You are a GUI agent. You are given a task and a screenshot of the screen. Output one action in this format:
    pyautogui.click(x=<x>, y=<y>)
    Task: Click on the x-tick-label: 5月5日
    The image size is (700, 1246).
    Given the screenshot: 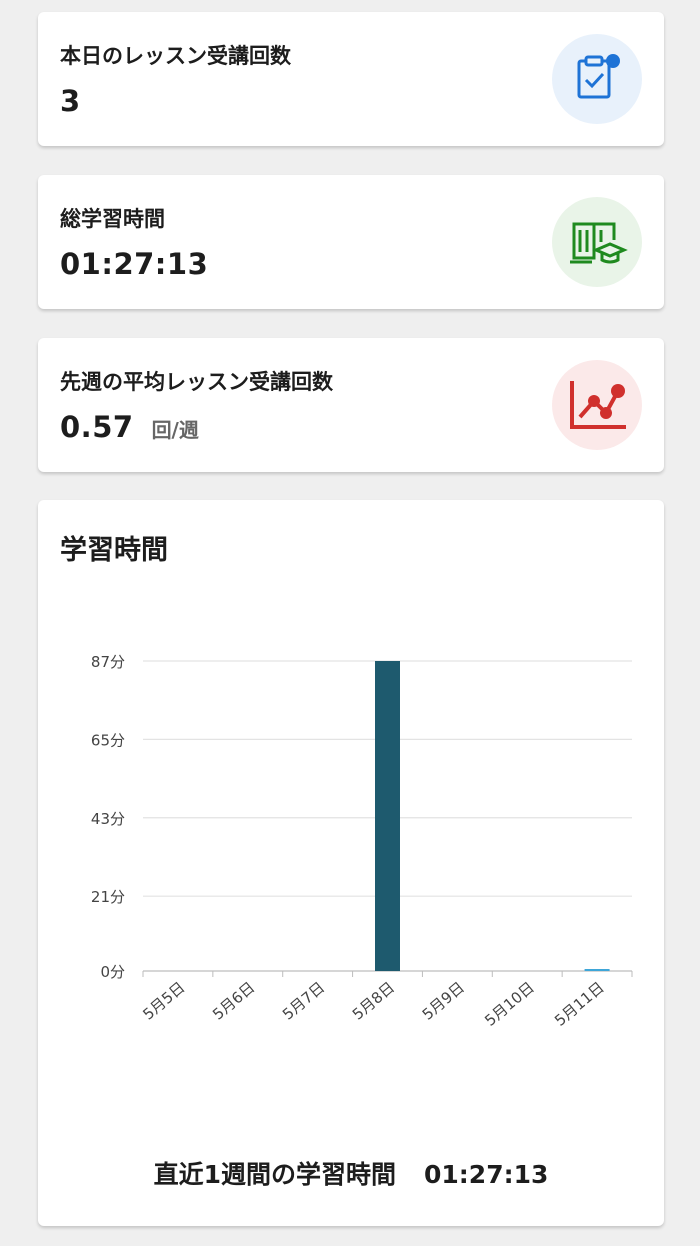 What is the action you would take?
    pyautogui.click(x=163, y=1000)
    